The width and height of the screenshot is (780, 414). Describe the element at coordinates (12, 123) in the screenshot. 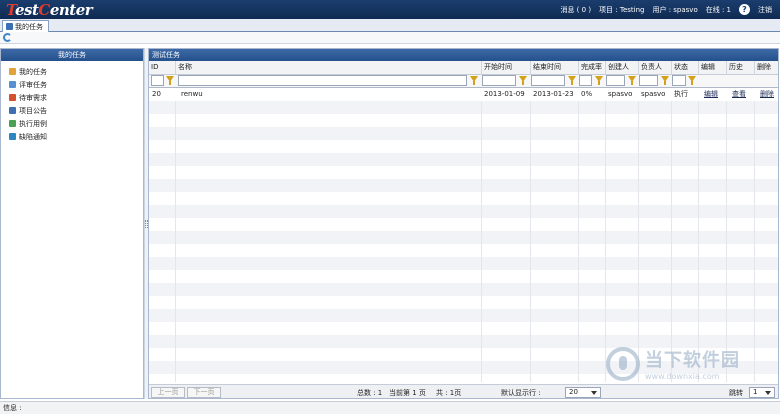

I see `run-case-icon` at that location.